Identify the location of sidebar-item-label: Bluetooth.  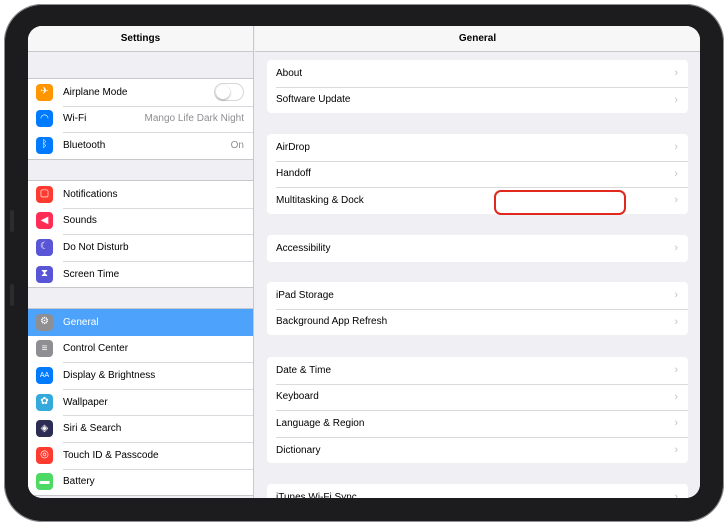
(84, 145).